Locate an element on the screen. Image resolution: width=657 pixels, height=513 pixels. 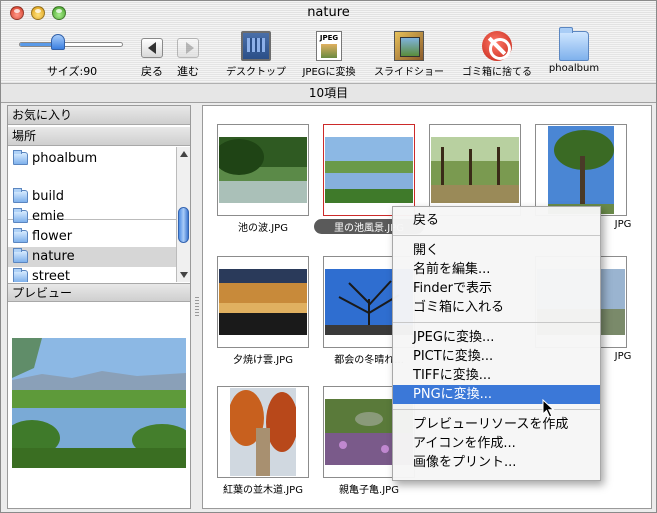
desktop-button: デスクトップ is located at coordinates (256, 56).